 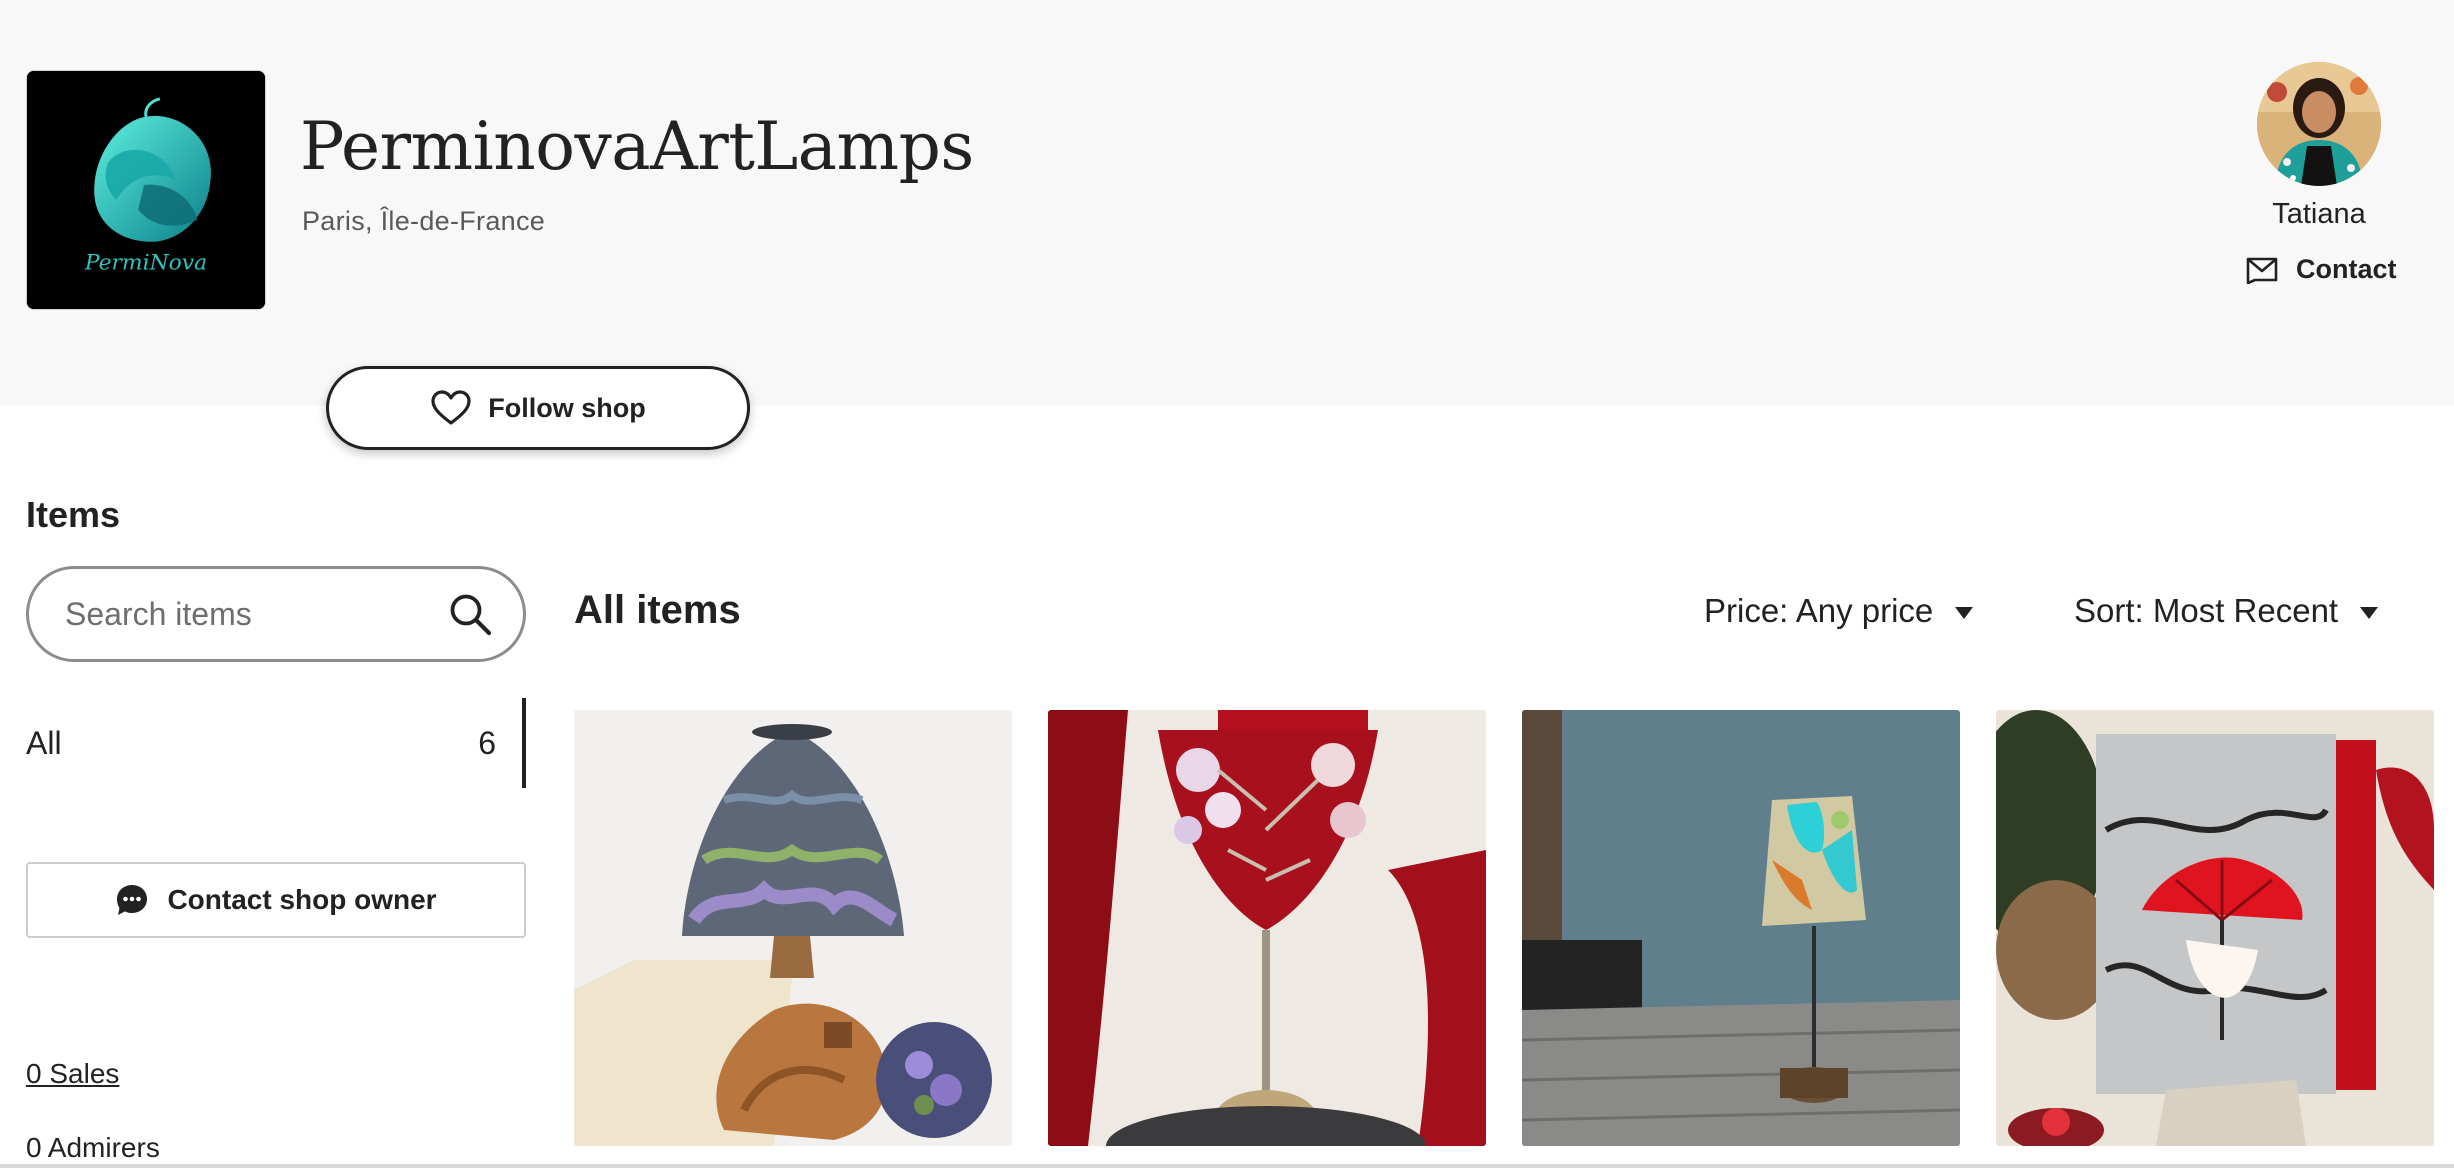 I want to click on avatar-image, so click(x=2319, y=124).